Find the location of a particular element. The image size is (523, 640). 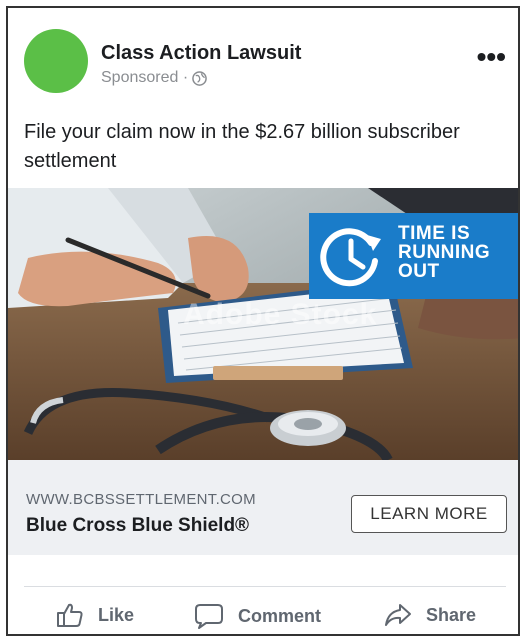

banner-line-3: OUT is located at coordinates (419, 271).